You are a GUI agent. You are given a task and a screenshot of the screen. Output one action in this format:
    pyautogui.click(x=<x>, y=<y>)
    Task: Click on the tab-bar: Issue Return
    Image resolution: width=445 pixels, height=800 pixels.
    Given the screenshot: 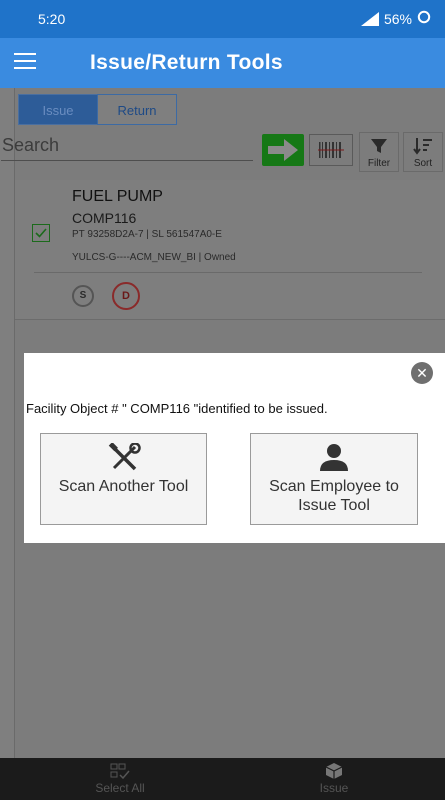 What is the action you would take?
    pyautogui.click(x=97, y=109)
    